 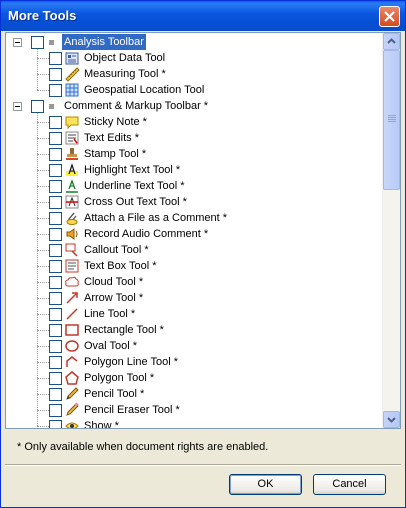 What do you see at coordinates (195, 298) in the screenshot?
I see `tree-item: Arrow Tool *` at bounding box center [195, 298].